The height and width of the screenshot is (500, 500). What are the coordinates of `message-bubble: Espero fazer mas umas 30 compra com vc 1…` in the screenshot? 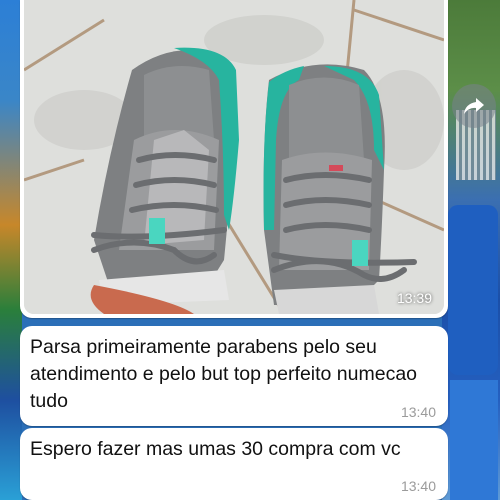 It's located at (234, 464).